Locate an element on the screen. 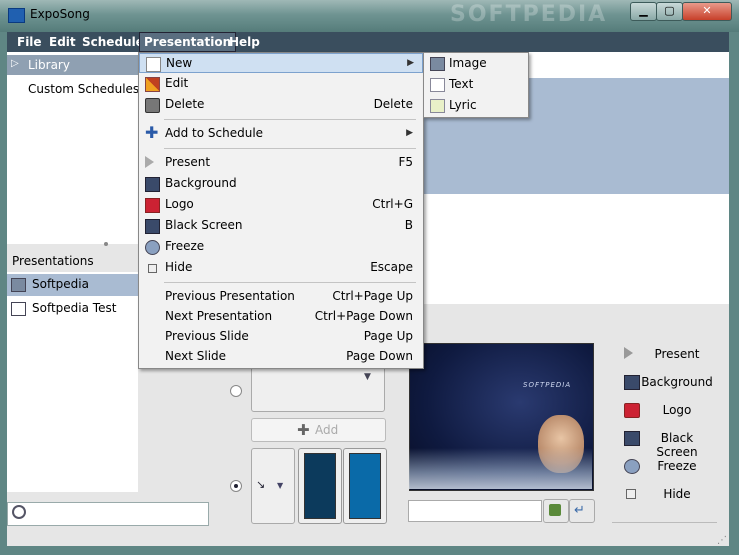 This screenshot has height=555, width=739. menu-item-shortcut: B is located at coordinates (408, 225).